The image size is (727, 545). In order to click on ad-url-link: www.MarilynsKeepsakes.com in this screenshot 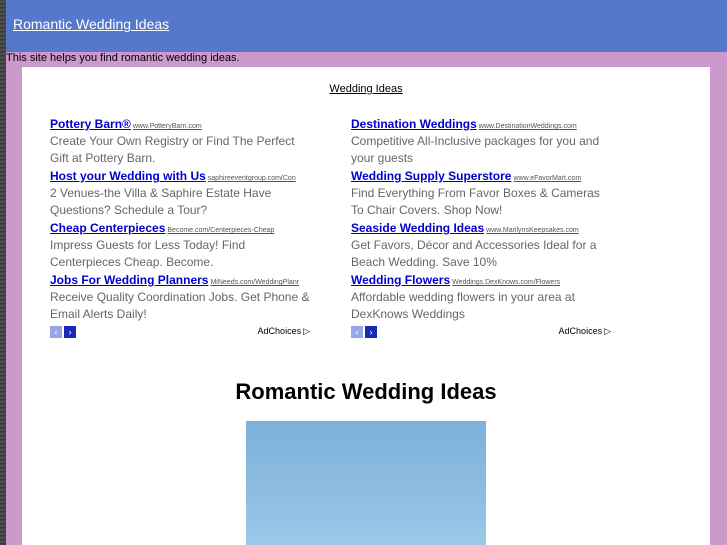, I will do `click(532, 230)`.